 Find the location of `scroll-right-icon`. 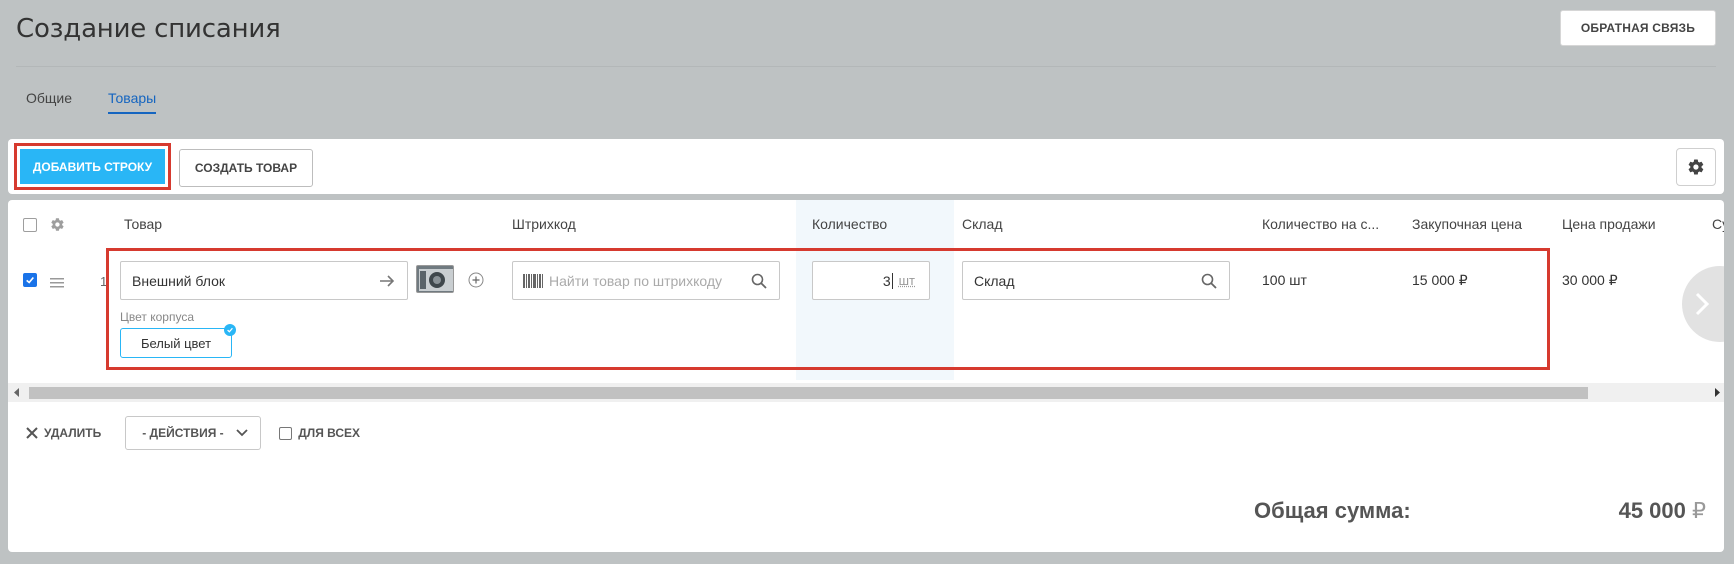

scroll-right-icon is located at coordinates (1717, 392).